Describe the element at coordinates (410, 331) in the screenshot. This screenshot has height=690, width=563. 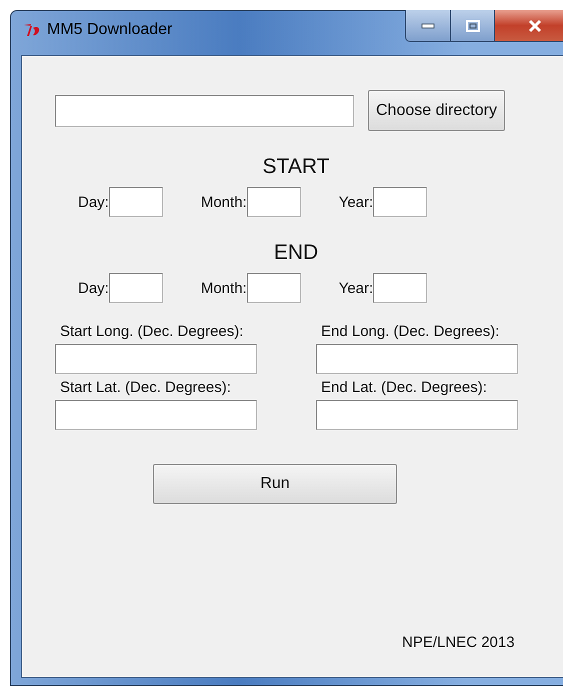
I see `field-label: End Long. (Dec. Degrees):` at that location.